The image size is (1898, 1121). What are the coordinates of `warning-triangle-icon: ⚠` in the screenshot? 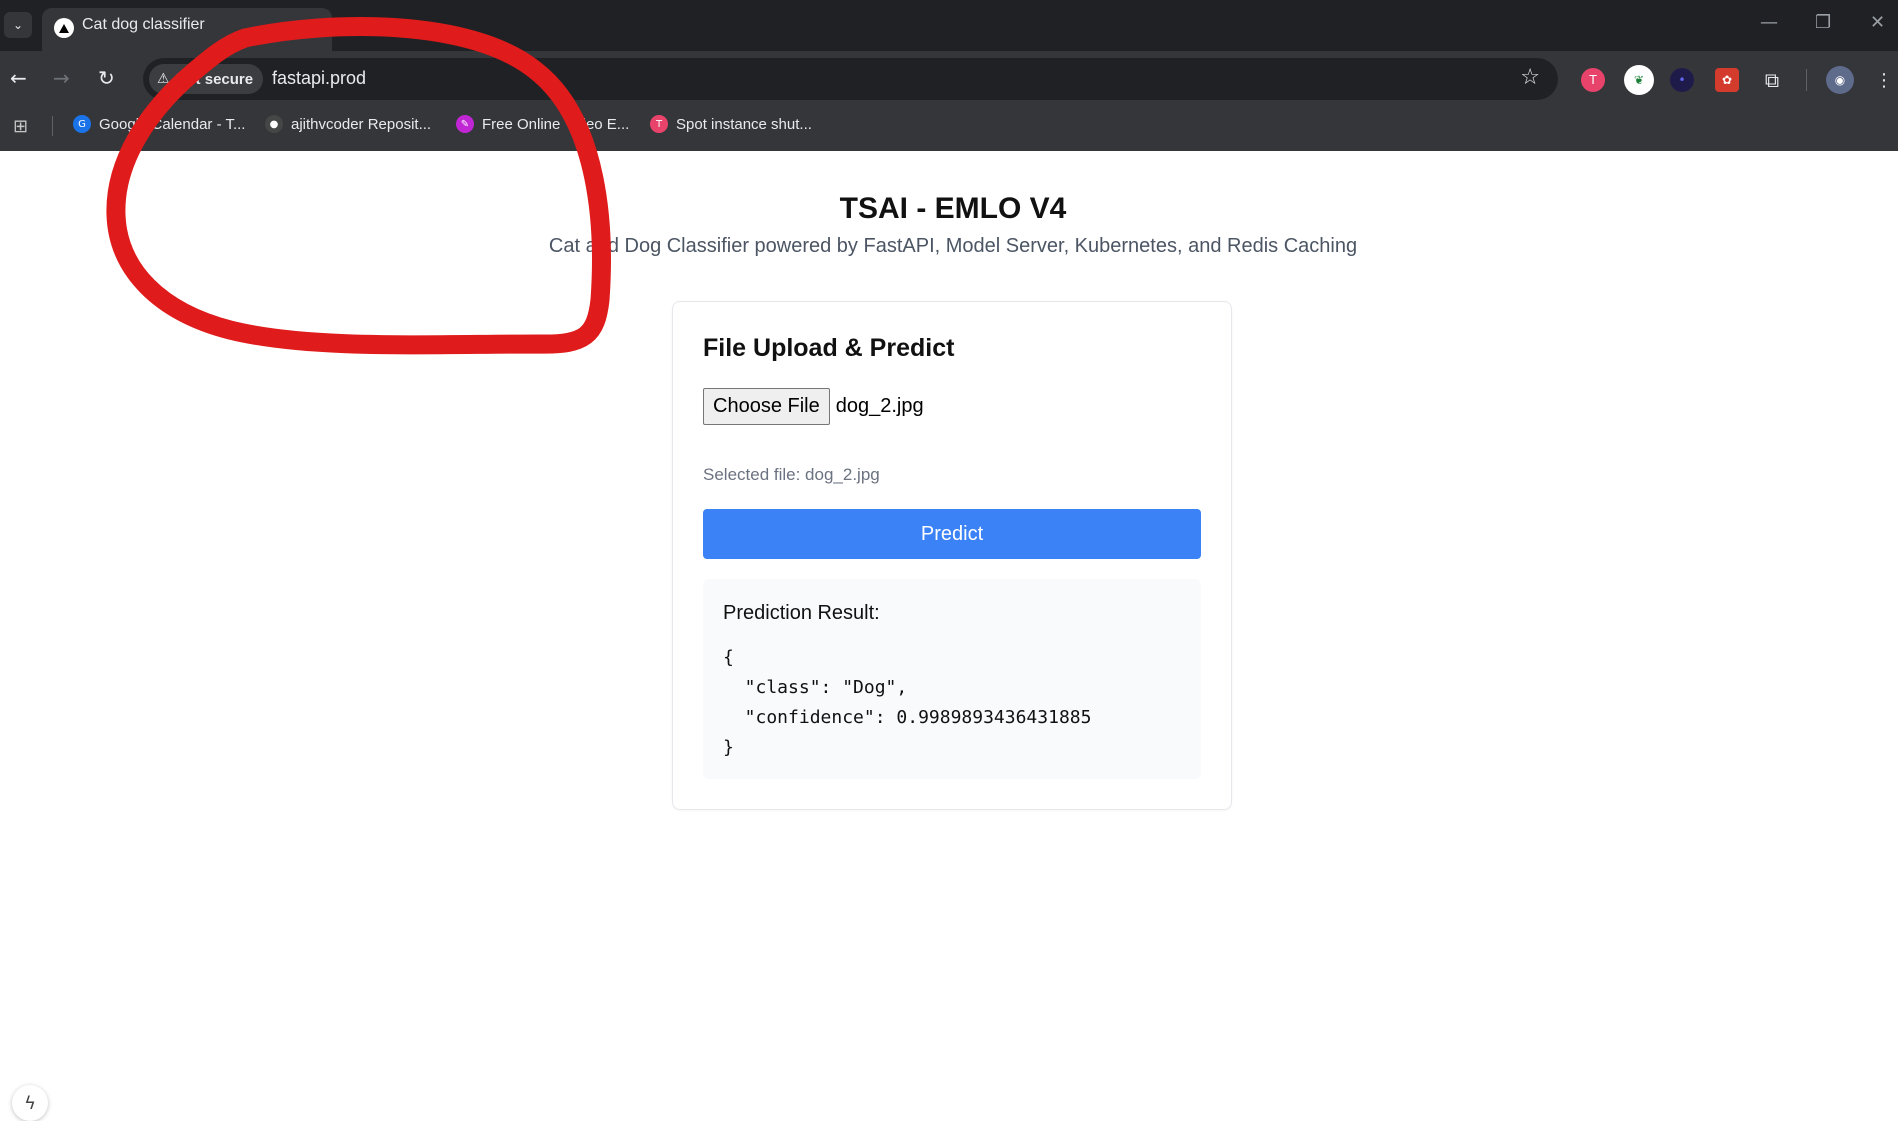 It's located at (163, 79).